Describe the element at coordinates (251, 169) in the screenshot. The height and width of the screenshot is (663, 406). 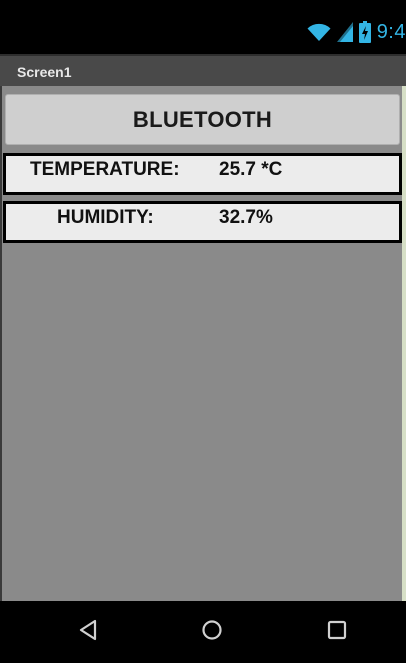
I see `temperature-value: 25.7 *C` at that location.